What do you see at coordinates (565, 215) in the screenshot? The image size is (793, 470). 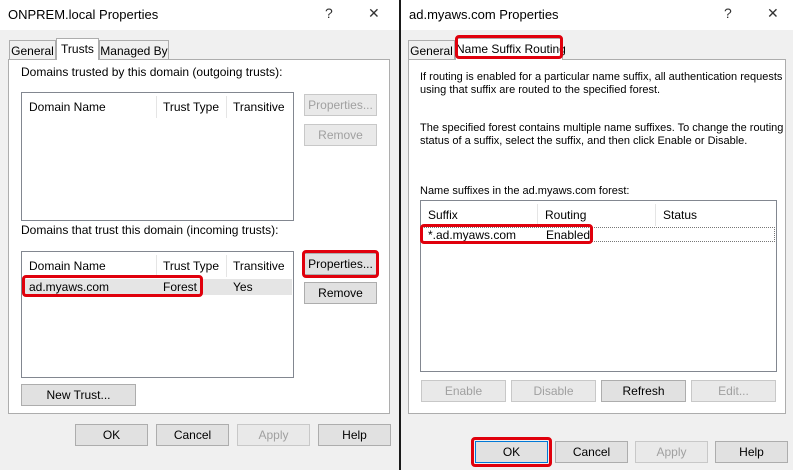 I see `column-header-routing: Routing` at bounding box center [565, 215].